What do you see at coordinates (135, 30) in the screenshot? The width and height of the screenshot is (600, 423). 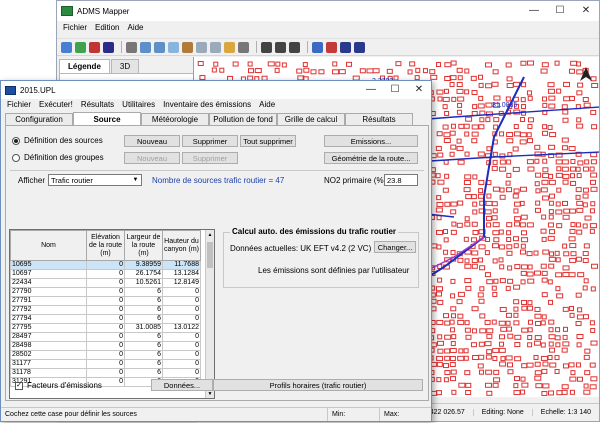 I see `mapper-menu-aide: Aide` at bounding box center [135, 30].